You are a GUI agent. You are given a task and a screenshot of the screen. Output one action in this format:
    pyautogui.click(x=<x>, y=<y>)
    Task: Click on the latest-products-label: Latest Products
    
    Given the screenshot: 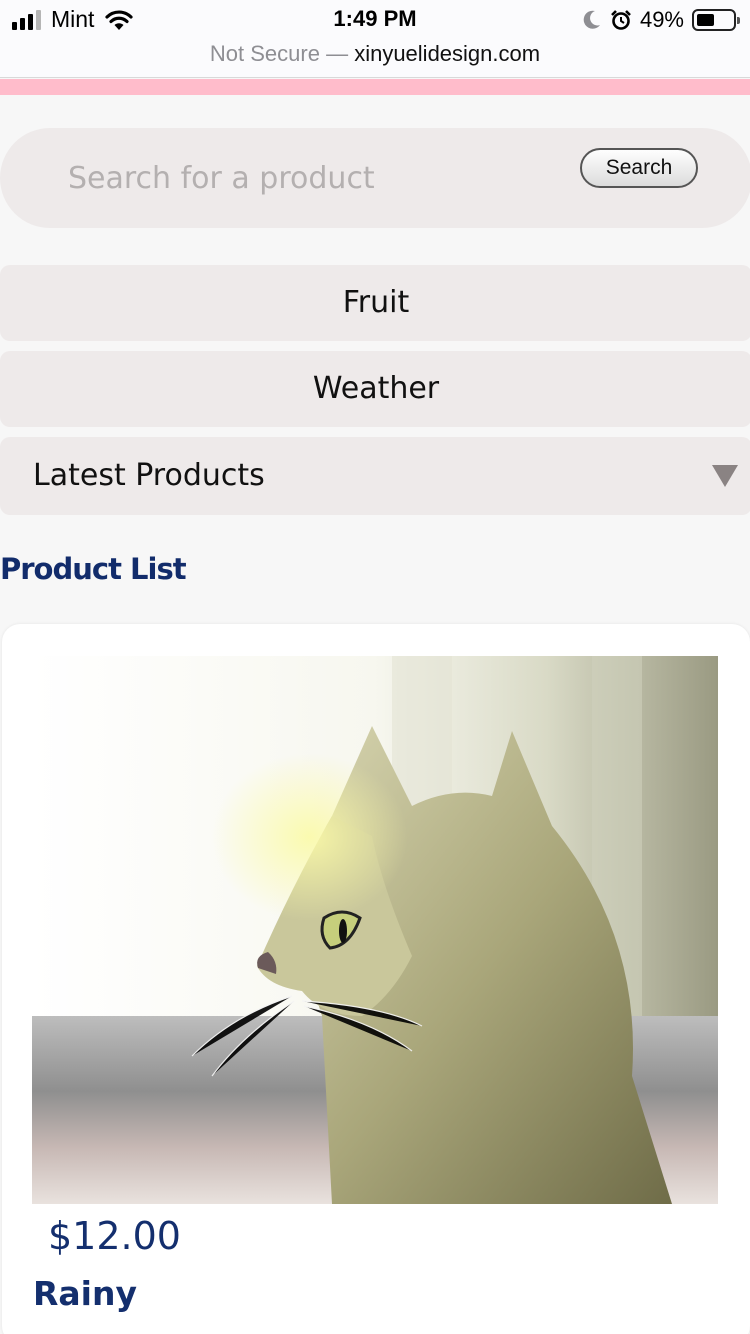 What is the action you would take?
    pyautogui.click(x=149, y=475)
    